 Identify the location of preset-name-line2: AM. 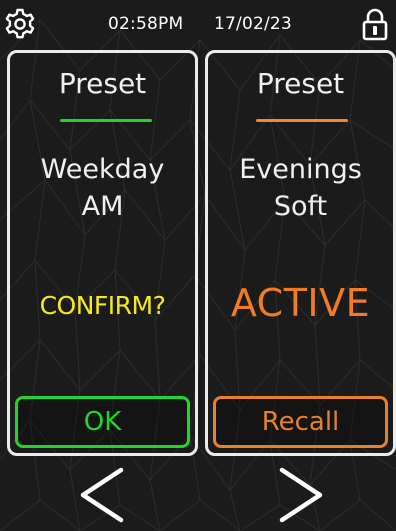
(102, 206).